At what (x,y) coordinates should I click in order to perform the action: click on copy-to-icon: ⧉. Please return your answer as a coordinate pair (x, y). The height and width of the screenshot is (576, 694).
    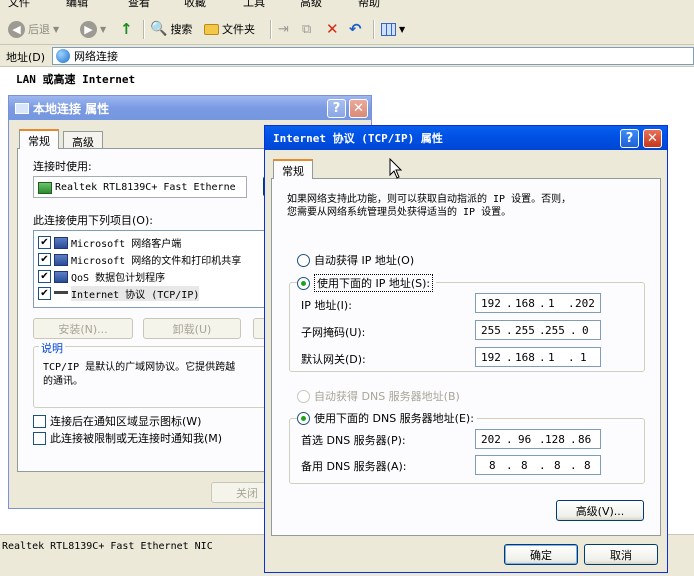
    Looking at the image, I should click on (307, 29).